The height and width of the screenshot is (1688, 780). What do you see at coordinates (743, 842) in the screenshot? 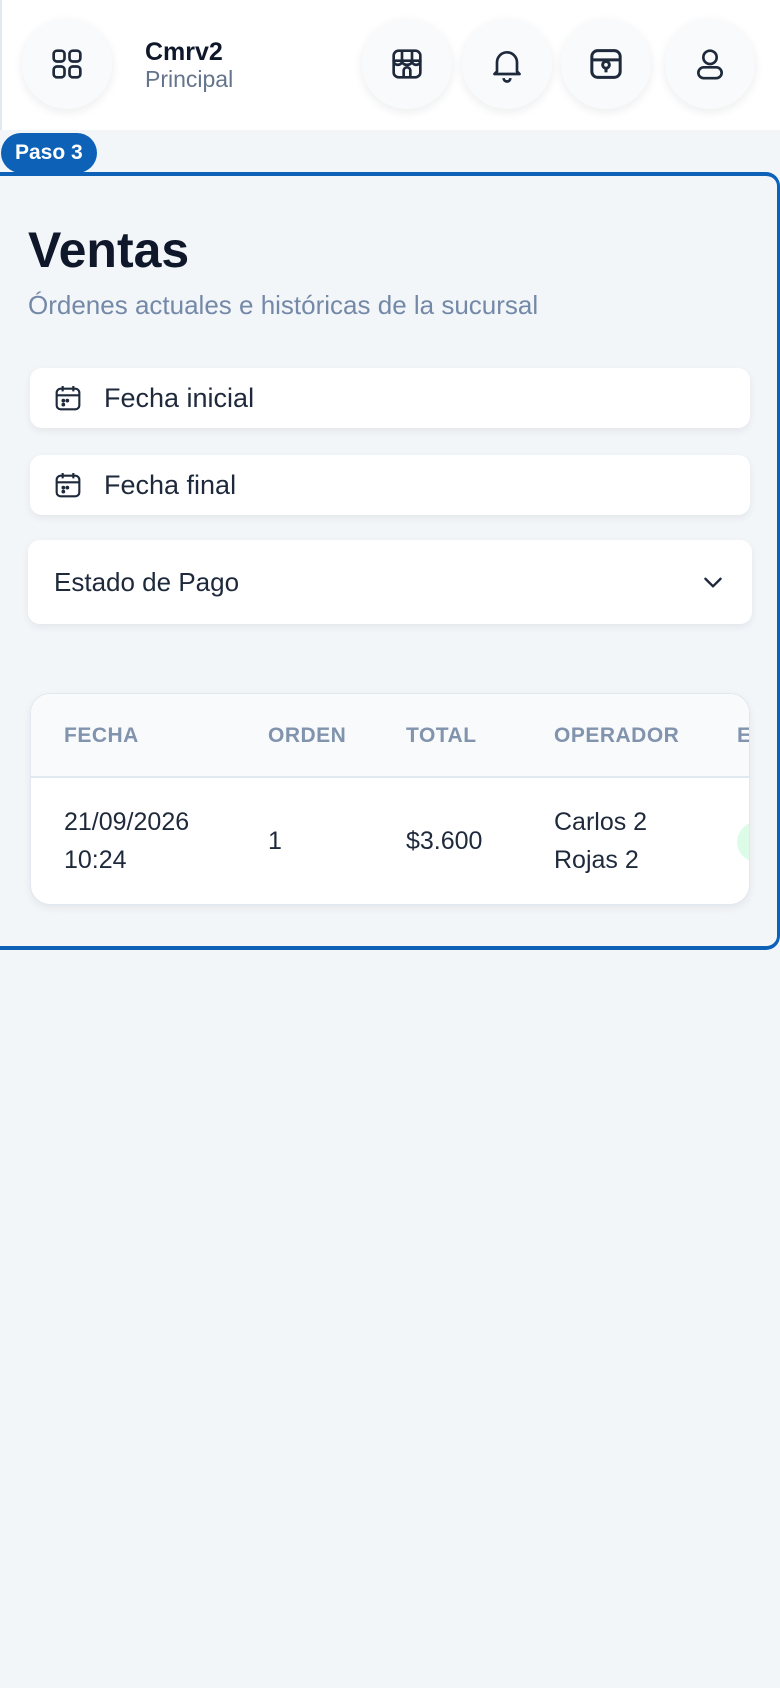
I see `status-badge` at bounding box center [743, 842].